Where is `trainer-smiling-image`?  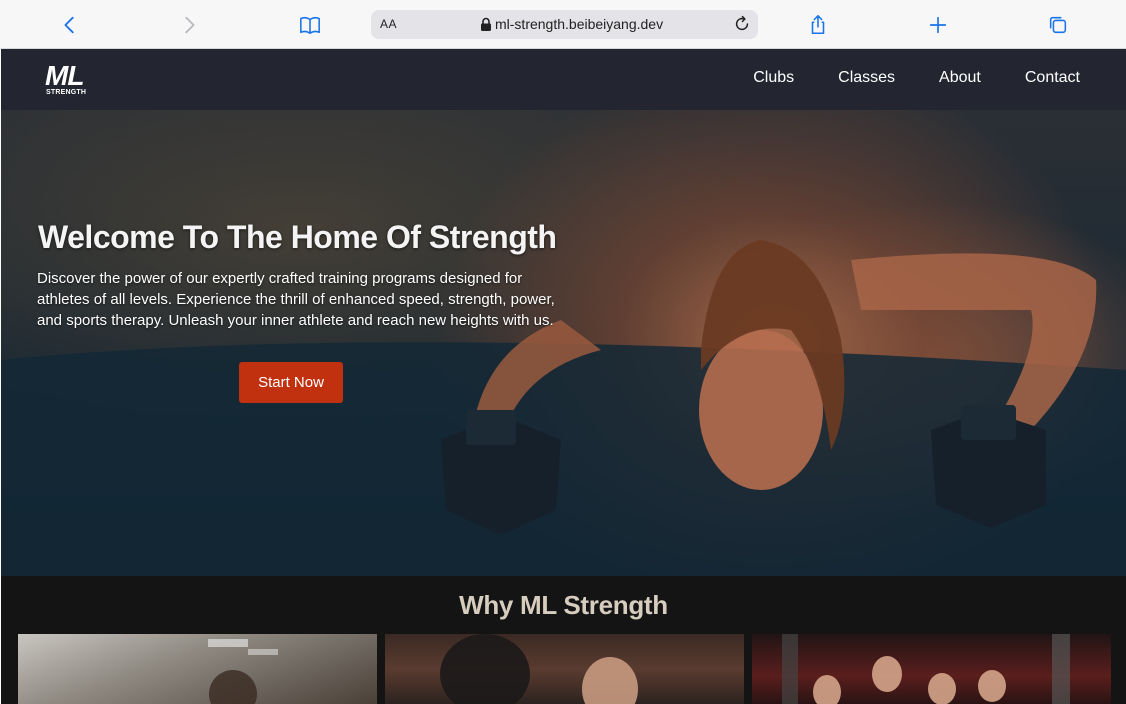
trainer-smiling-image is located at coordinates (539, 669).